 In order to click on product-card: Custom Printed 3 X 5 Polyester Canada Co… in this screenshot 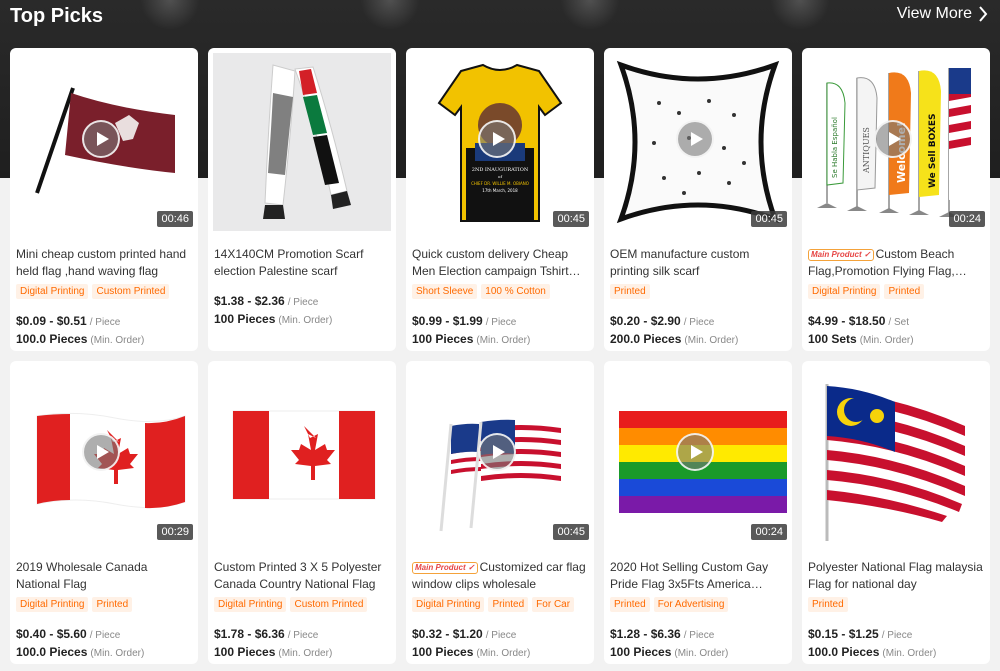, I will do `click(302, 512)`.